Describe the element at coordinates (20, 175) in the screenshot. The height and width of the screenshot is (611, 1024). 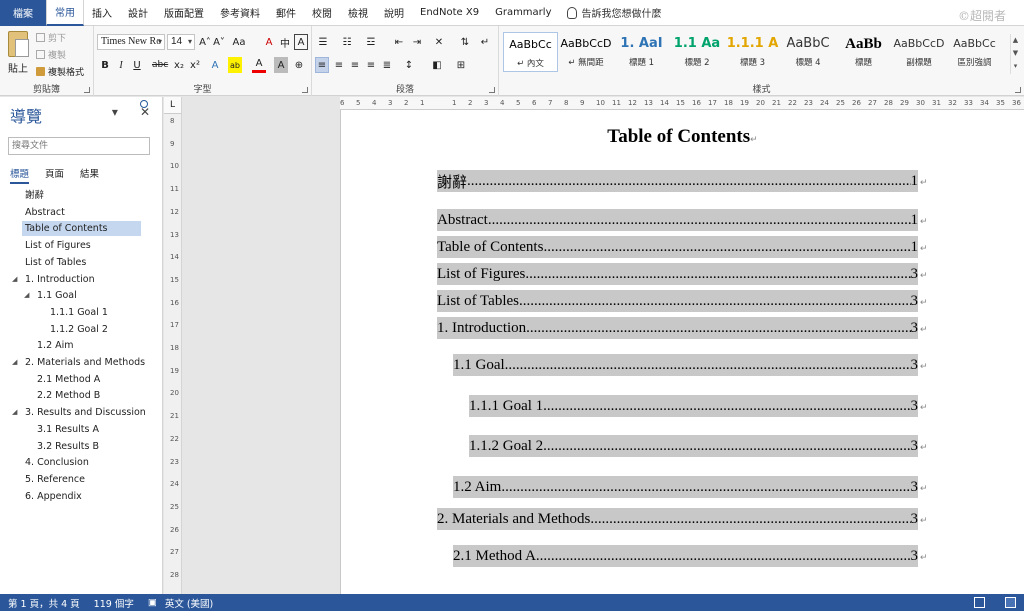
I see `nav-tab-0: 標題` at that location.